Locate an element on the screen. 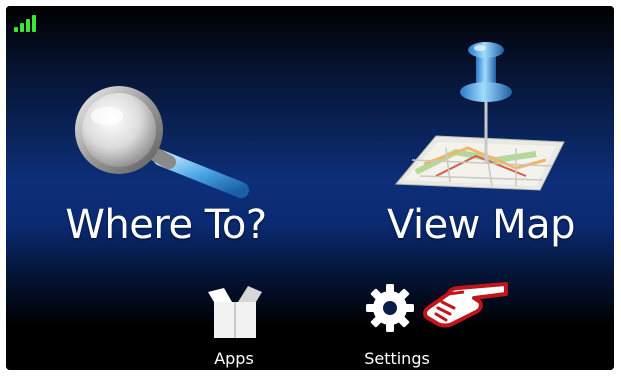  magnifying-glass-icon is located at coordinates (162, 142).